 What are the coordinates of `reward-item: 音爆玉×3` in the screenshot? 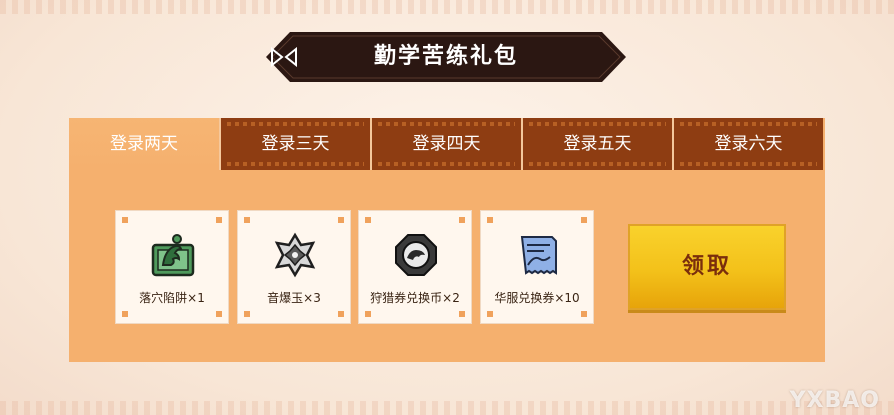 It's located at (294, 267).